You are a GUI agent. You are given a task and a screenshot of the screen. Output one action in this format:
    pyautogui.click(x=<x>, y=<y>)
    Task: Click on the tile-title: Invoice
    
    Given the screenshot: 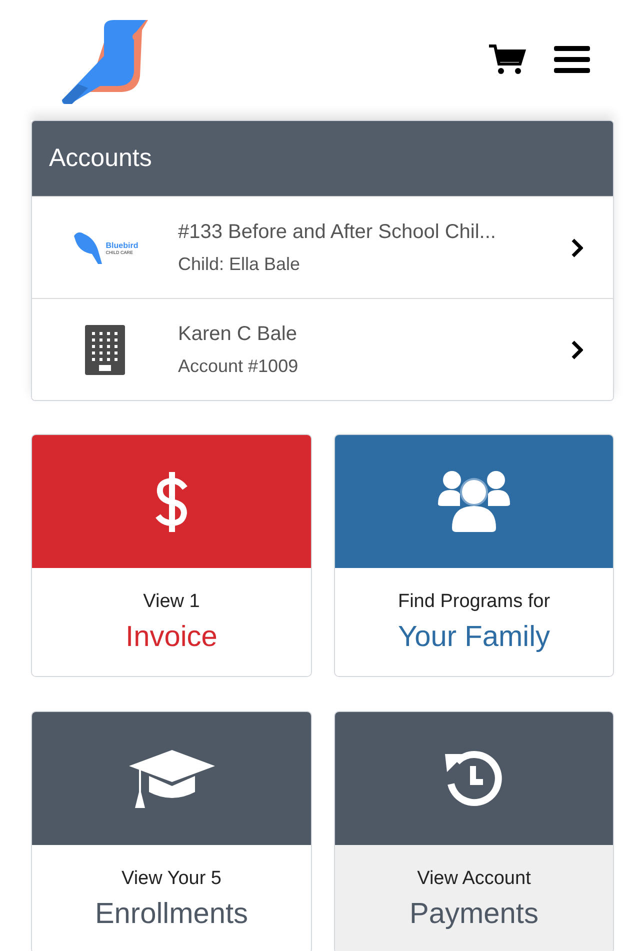 What is the action you would take?
    pyautogui.click(x=172, y=637)
    